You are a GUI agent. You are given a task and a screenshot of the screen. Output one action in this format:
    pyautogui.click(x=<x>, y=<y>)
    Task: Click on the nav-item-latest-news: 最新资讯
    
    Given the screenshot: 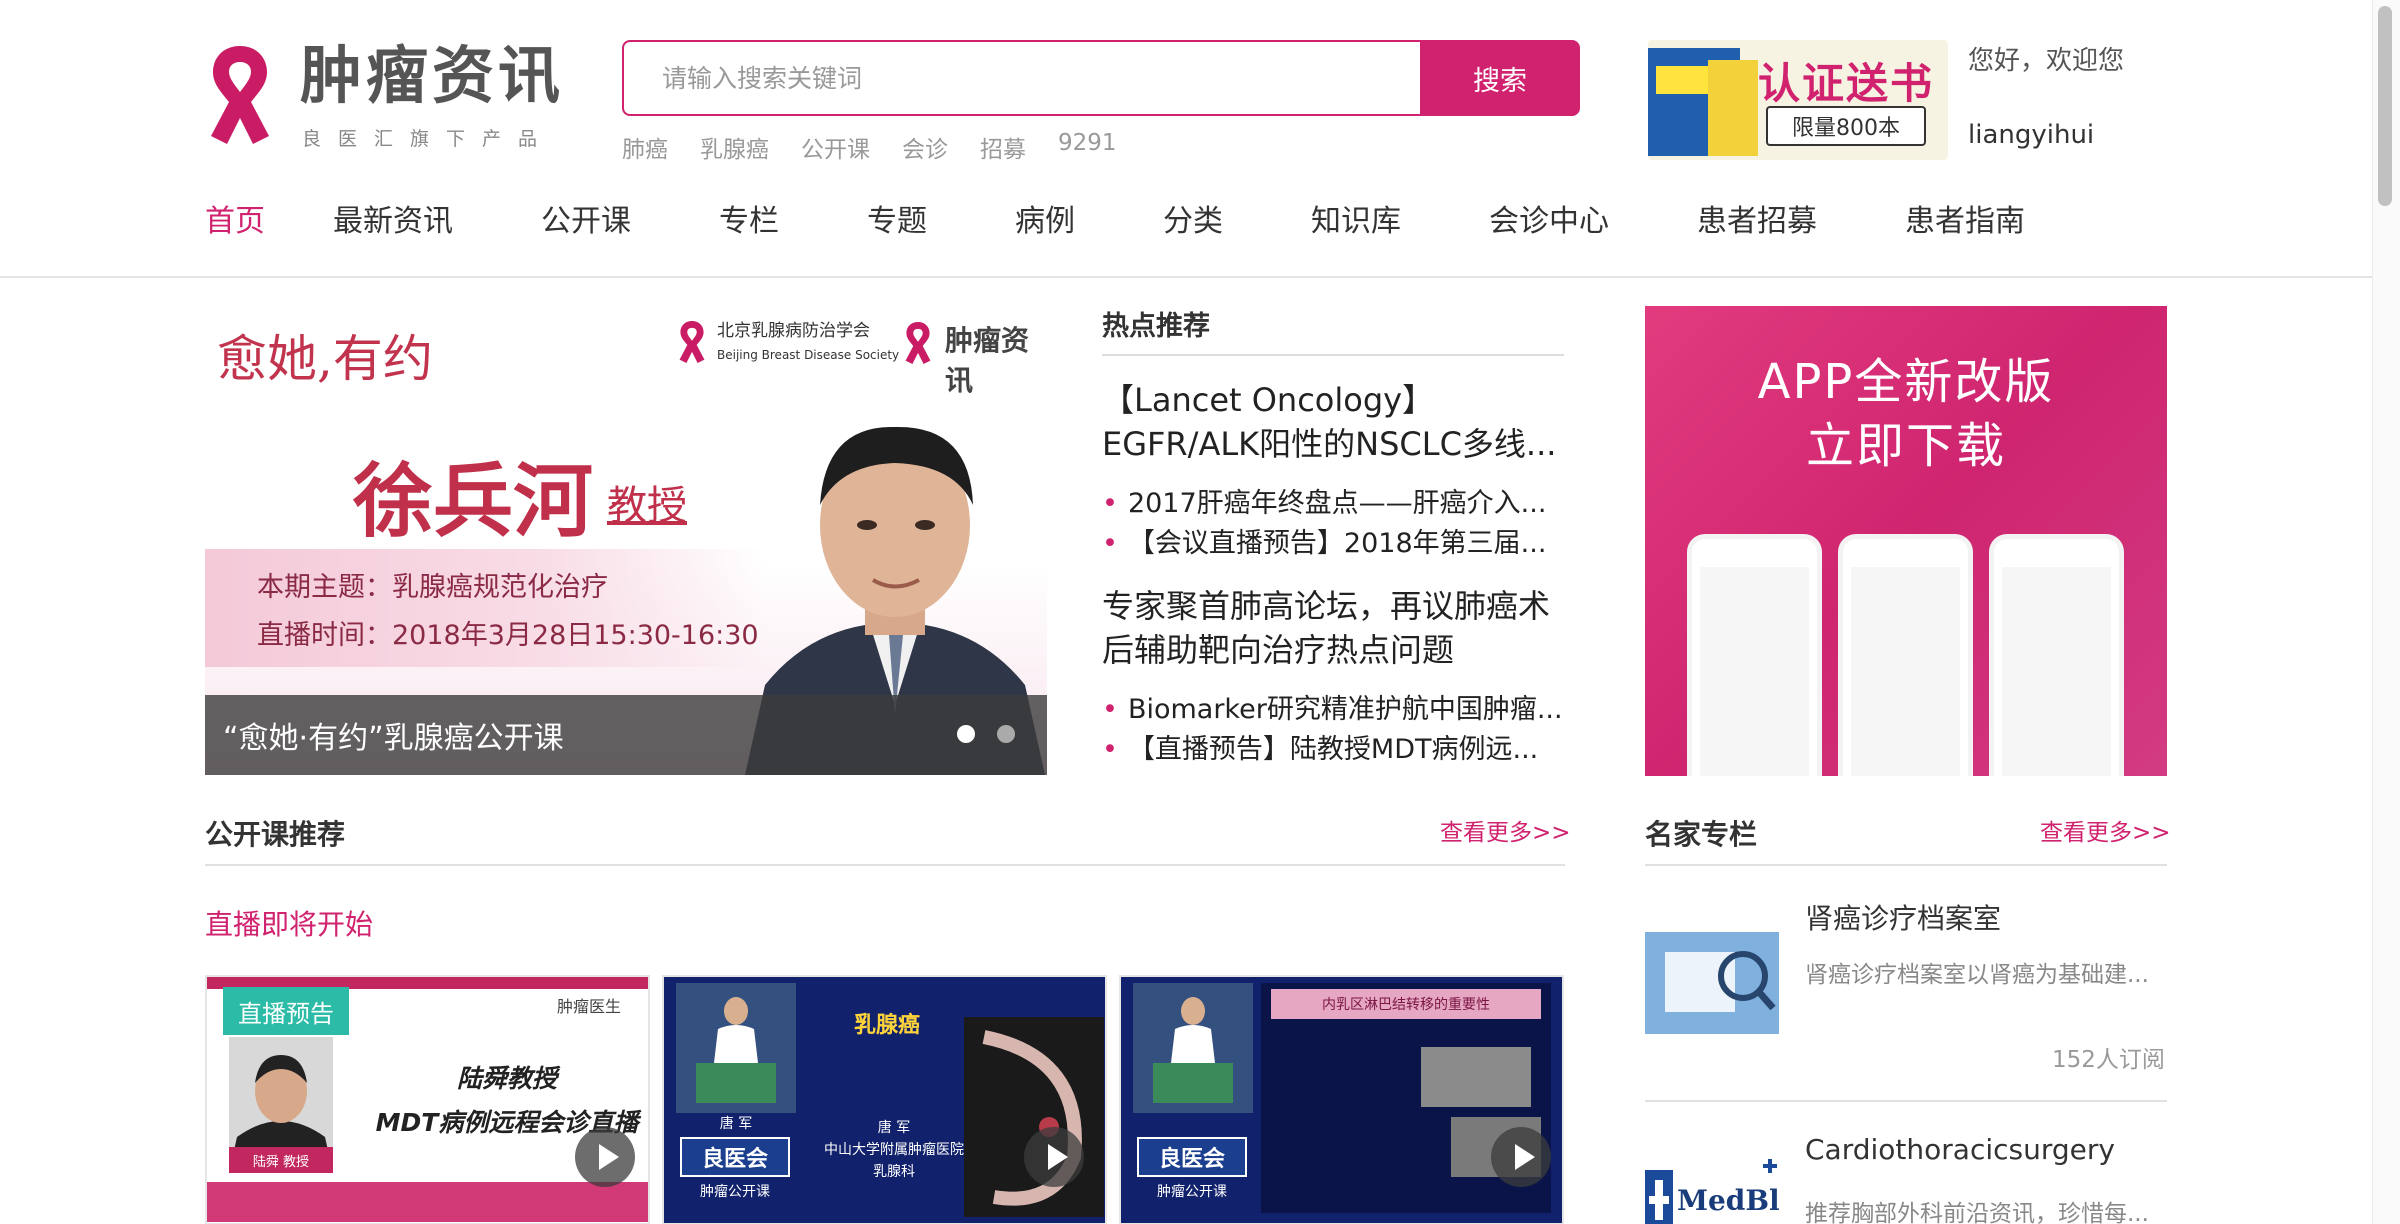 What is the action you would take?
    pyautogui.click(x=393, y=218)
    